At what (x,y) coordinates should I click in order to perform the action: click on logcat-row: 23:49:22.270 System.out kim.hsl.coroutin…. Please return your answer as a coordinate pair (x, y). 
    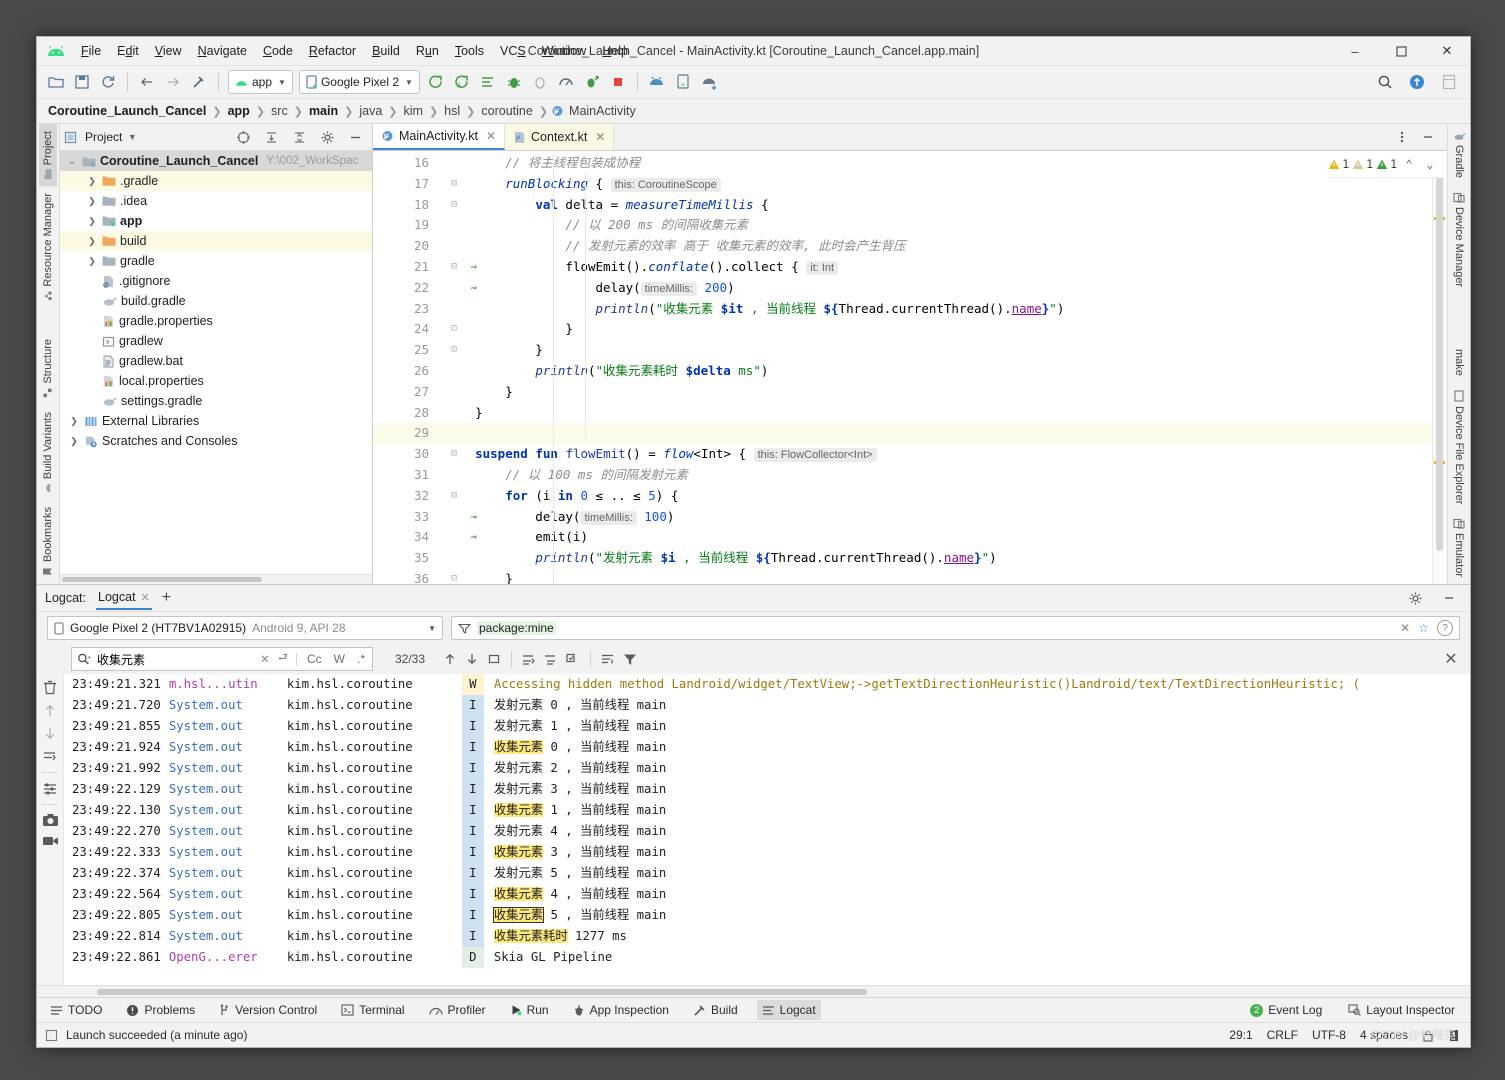
    Looking at the image, I should click on (767, 831).